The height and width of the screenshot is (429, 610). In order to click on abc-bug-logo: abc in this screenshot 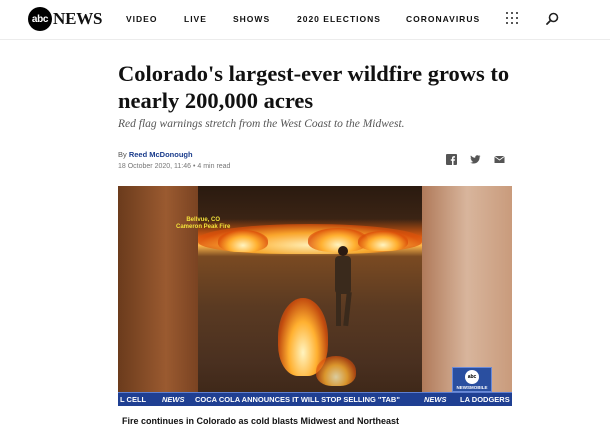, I will do `click(472, 377)`.